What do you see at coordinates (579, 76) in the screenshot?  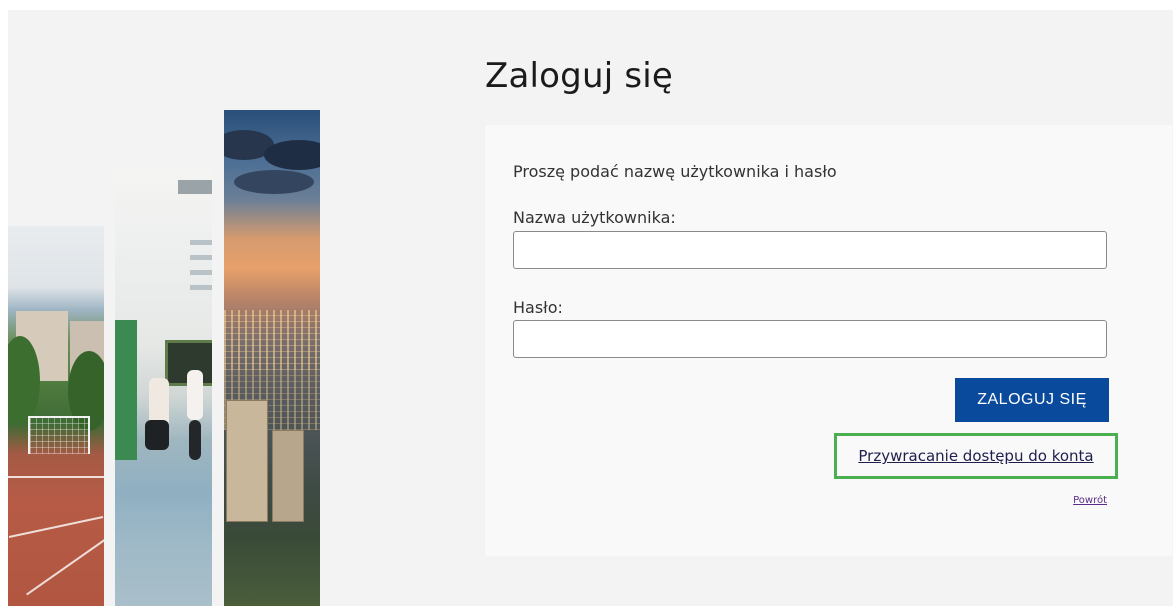 I see `page-title: Zaloguj się` at bounding box center [579, 76].